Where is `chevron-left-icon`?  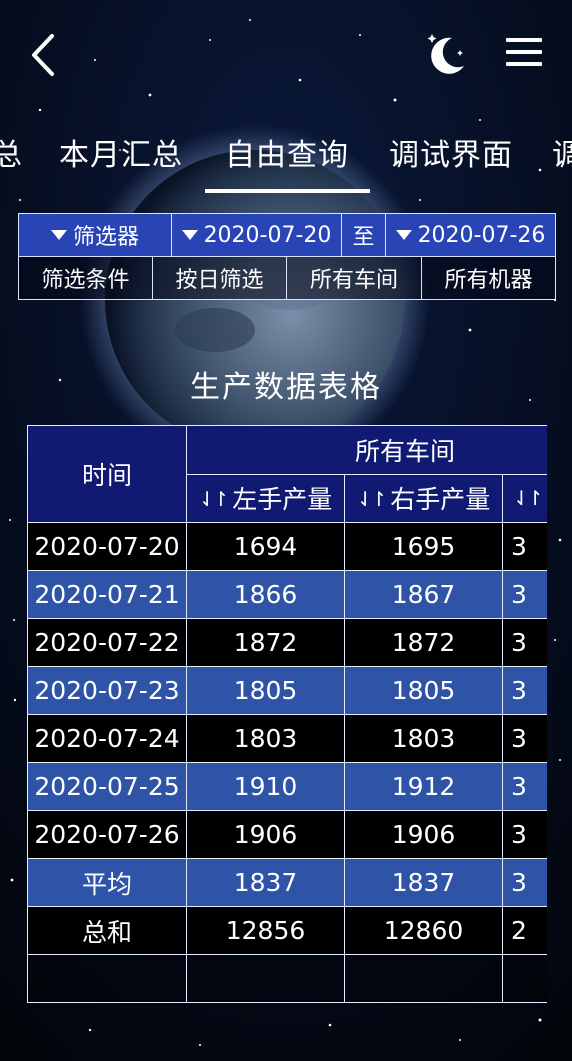 chevron-left-icon is located at coordinates (43, 55).